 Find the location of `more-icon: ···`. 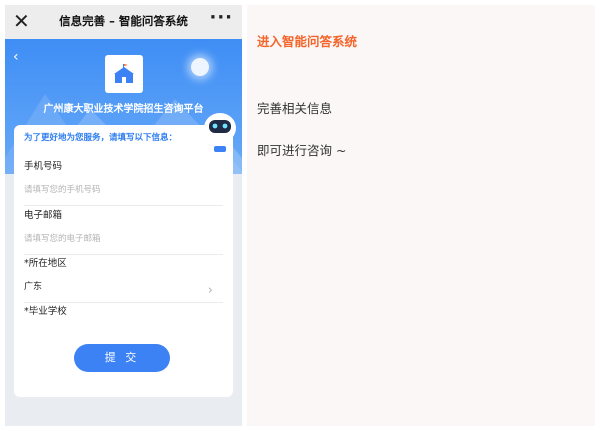

more-icon: ··· is located at coordinates (221, 17).